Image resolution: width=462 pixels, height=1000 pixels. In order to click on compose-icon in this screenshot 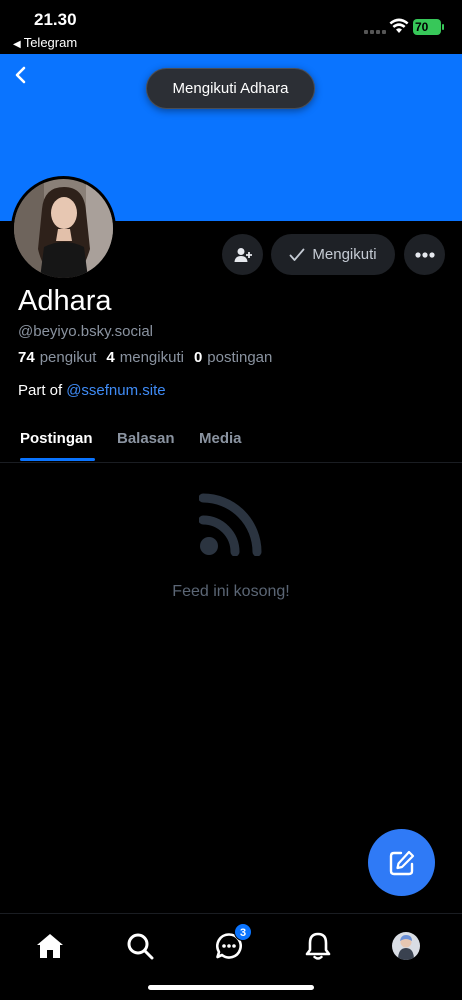, I will do `click(401, 862)`.